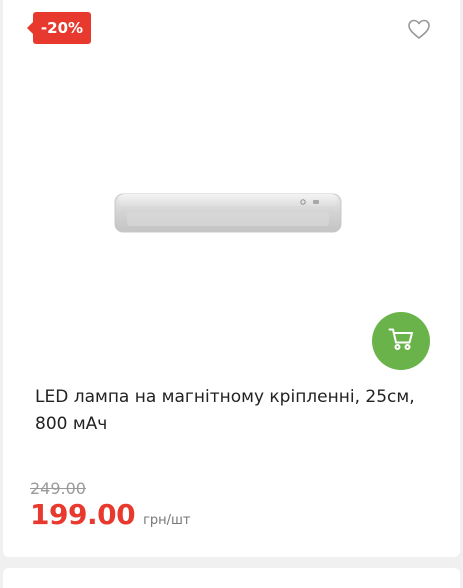 Image resolution: width=463 pixels, height=588 pixels. Describe the element at coordinates (58, 488) in the screenshot. I see `old-price: 249.00` at that location.